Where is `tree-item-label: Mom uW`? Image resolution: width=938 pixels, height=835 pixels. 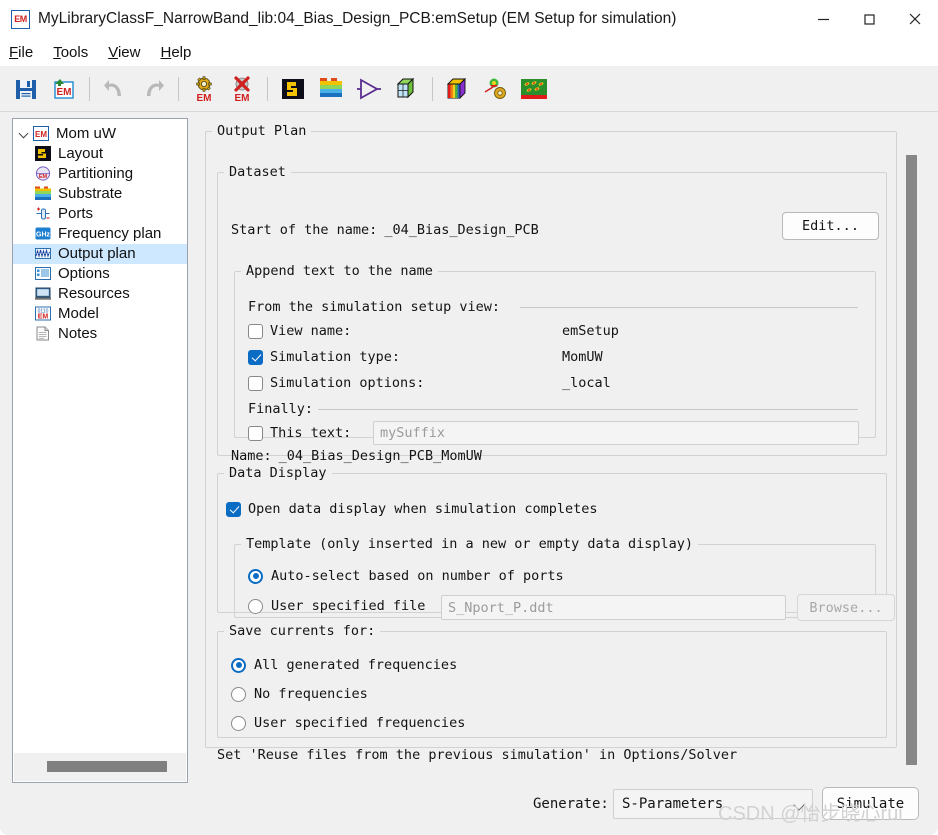 tree-item-label: Mom uW is located at coordinates (86, 133).